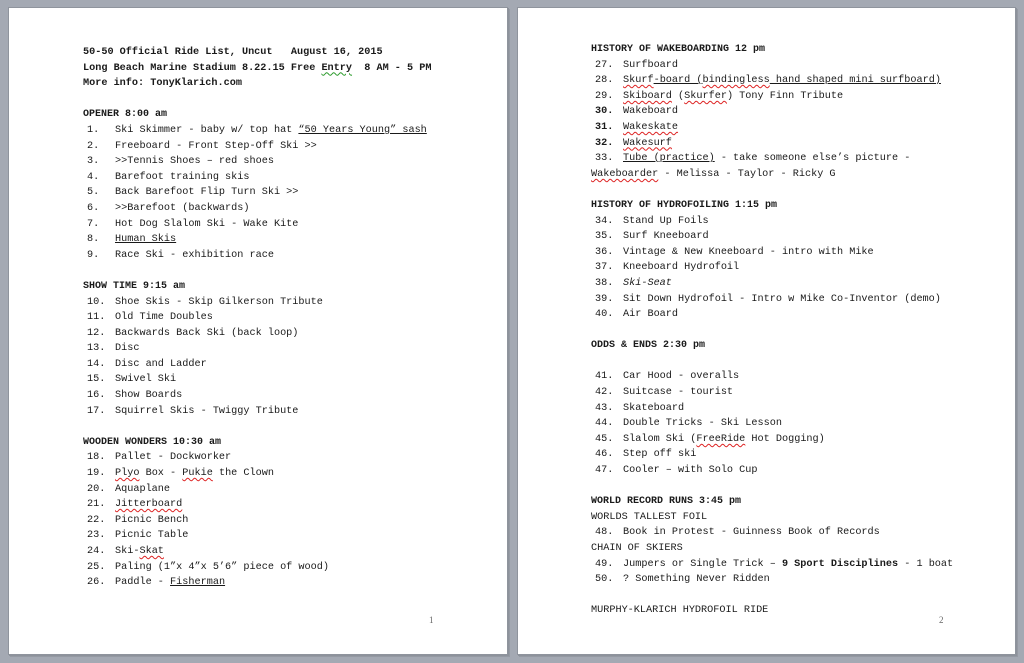  Describe the element at coordinates (812, 159) in the screenshot. I see `item-text-part: - take someone else’s picture -` at that location.